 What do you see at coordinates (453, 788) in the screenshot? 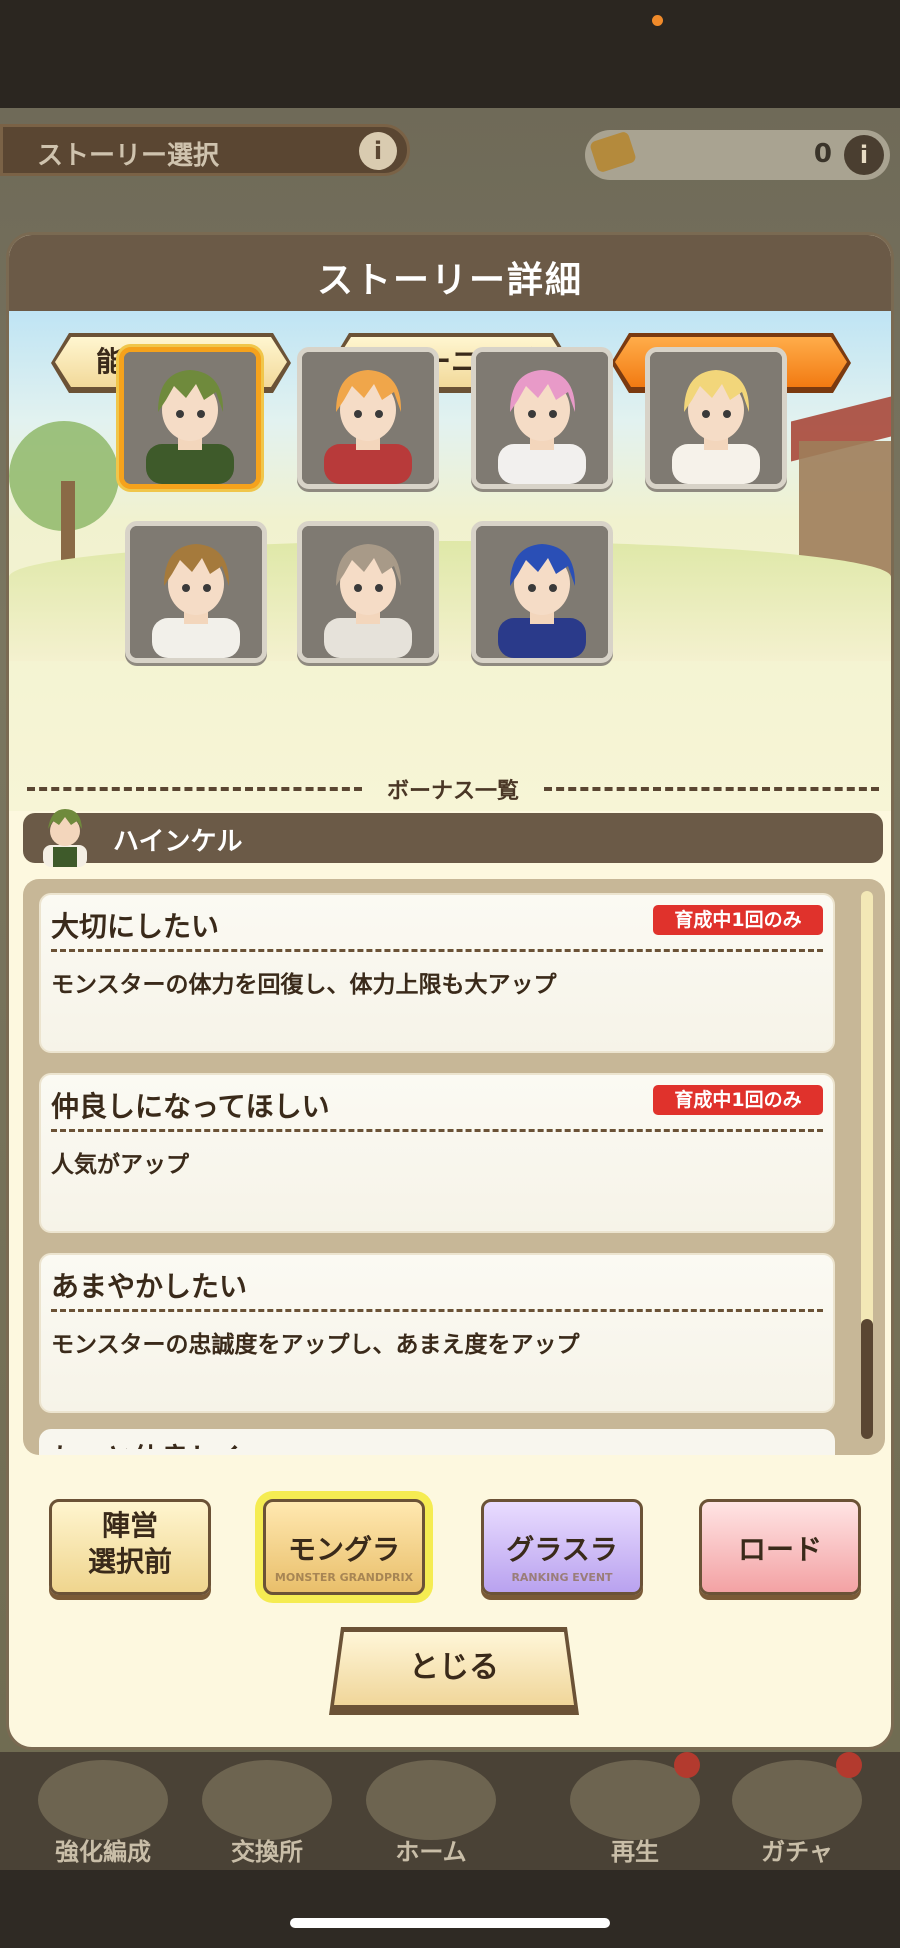
I see `bonus-section-divider: ボーナス一覧` at bounding box center [453, 788].